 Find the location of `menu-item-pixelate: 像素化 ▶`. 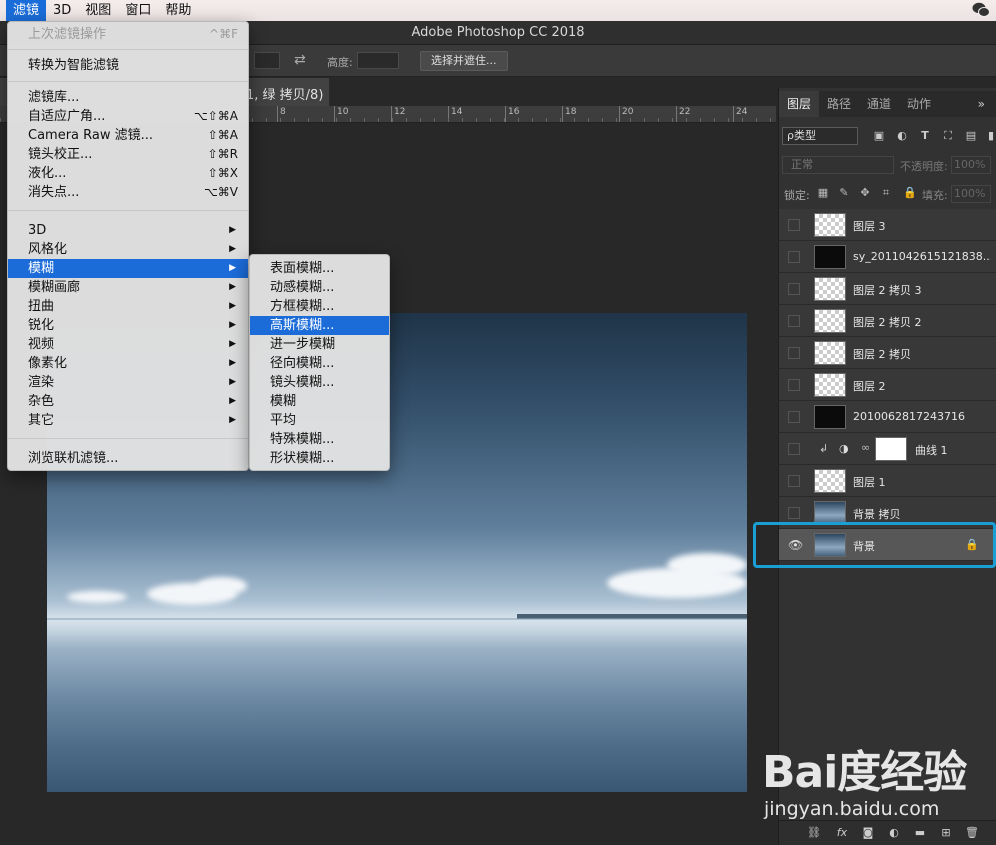

menu-item-pixelate: 像素化 ▶ is located at coordinates (128, 363).